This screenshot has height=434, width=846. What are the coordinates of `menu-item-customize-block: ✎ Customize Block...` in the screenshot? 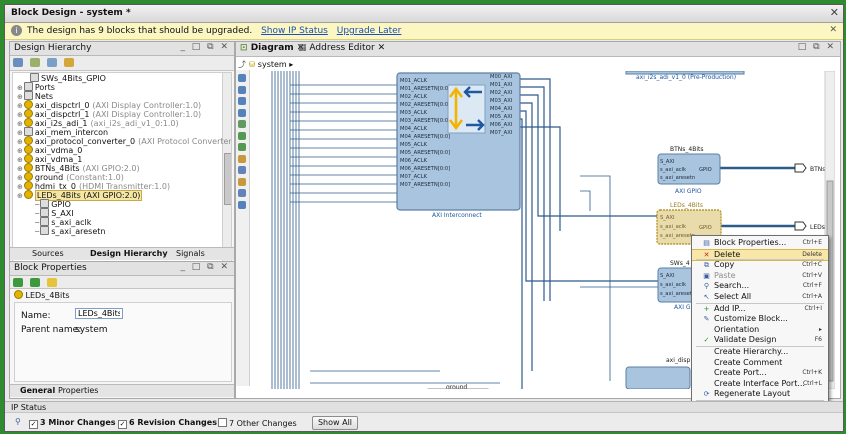 It's located at (760, 319).